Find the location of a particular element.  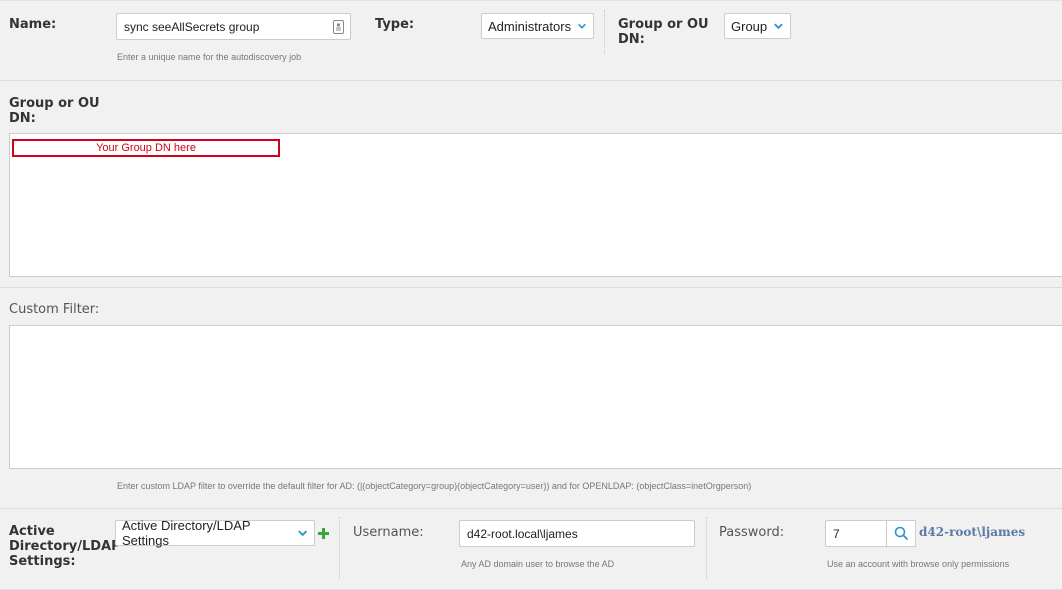

group-ou-select-value: Group is located at coordinates (749, 26).